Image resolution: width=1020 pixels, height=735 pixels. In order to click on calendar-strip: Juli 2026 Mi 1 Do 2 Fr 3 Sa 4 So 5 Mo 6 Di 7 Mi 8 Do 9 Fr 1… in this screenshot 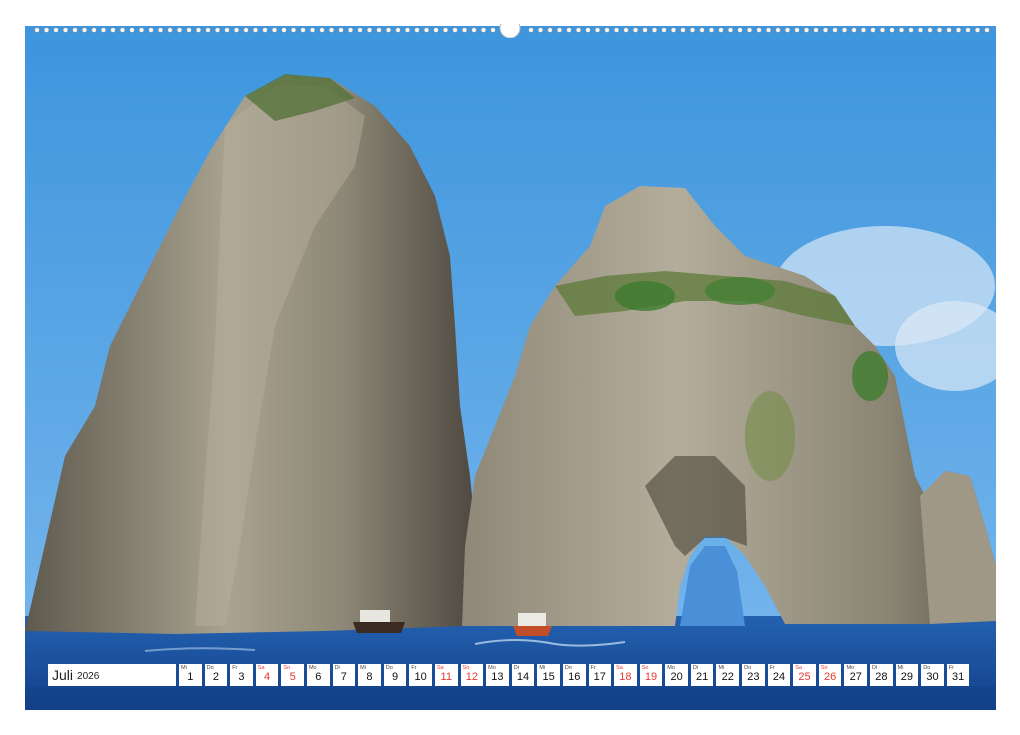, I will do `click(509, 675)`.